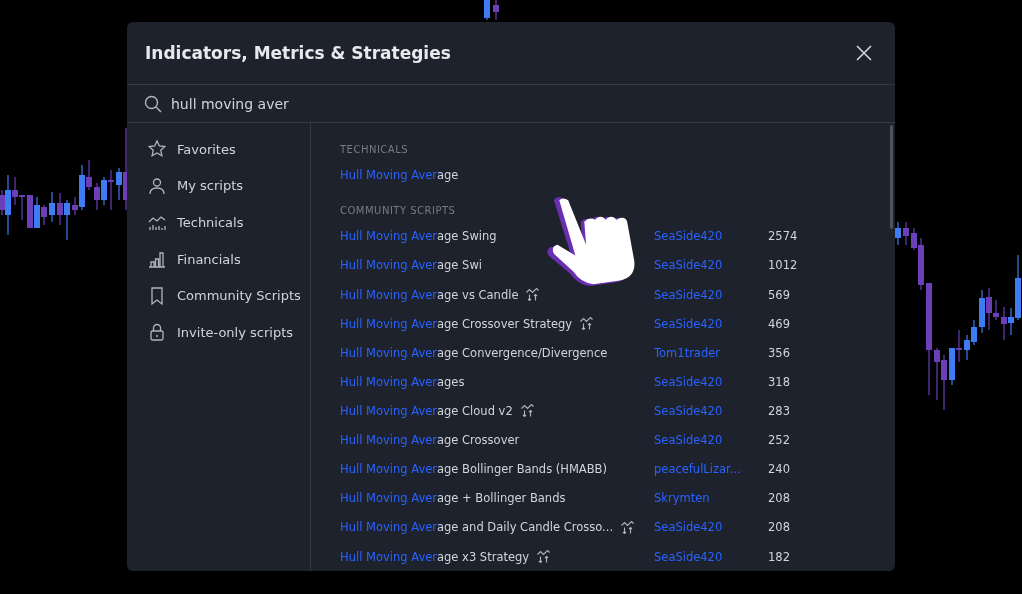 The height and width of the screenshot is (594, 1022). I want to click on usage-count: 182, so click(779, 556).